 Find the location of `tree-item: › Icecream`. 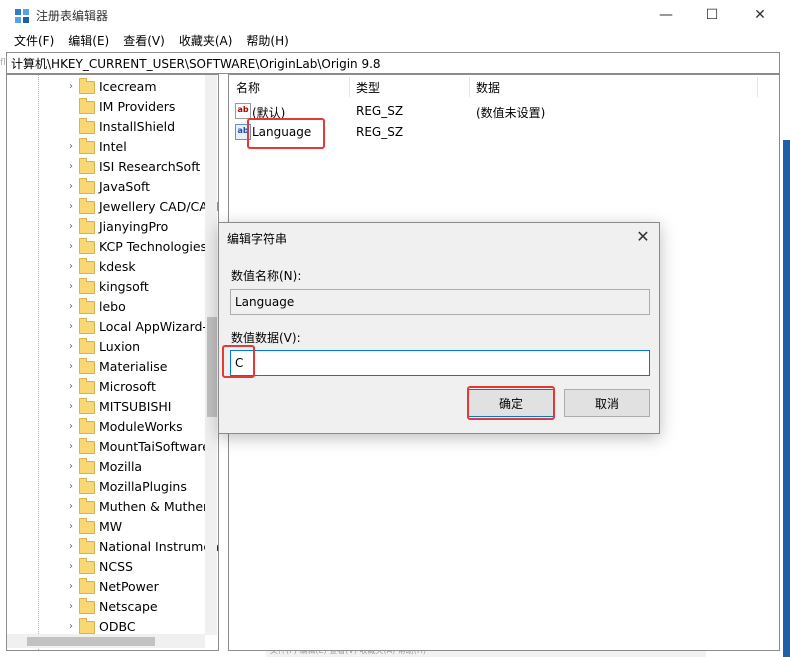

tree-item: › Icecream is located at coordinates (107, 87).